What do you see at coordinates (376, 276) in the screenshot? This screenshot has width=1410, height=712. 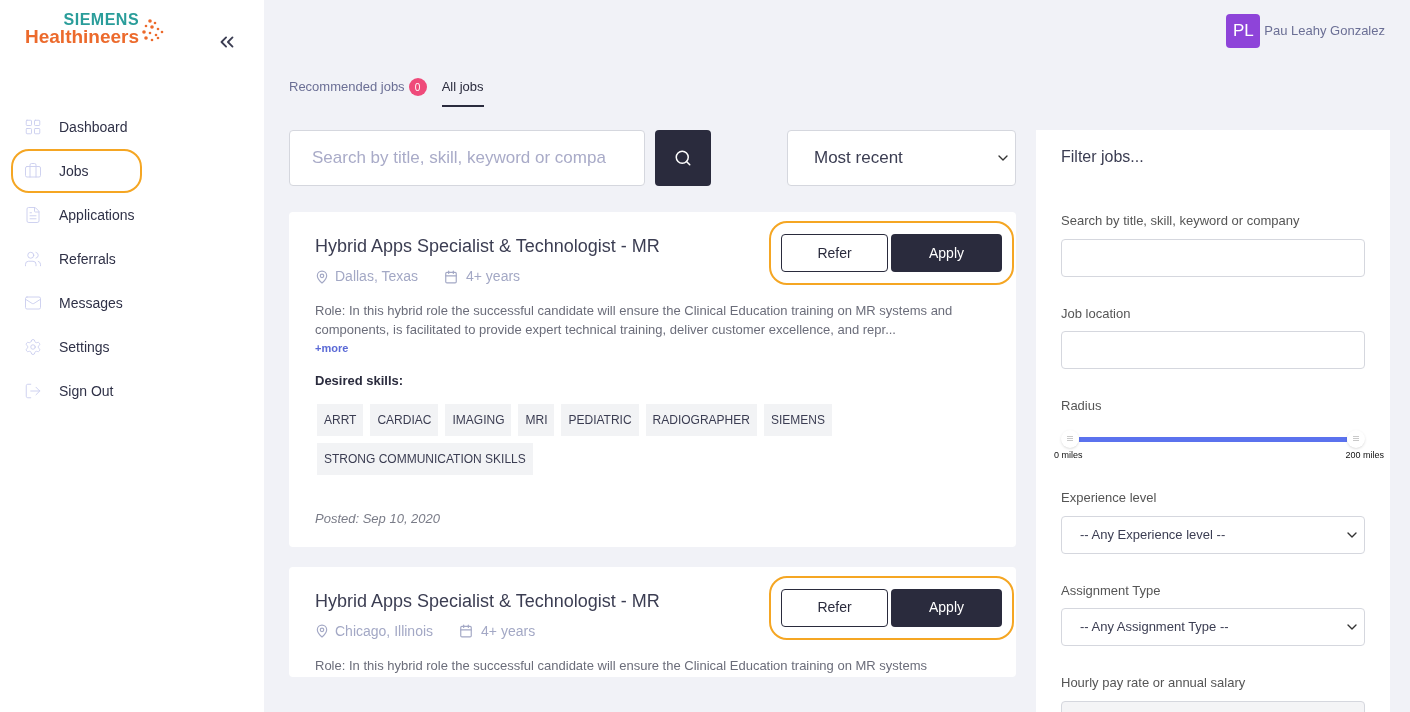 I see `job-location: Dallas, Texas` at bounding box center [376, 276].